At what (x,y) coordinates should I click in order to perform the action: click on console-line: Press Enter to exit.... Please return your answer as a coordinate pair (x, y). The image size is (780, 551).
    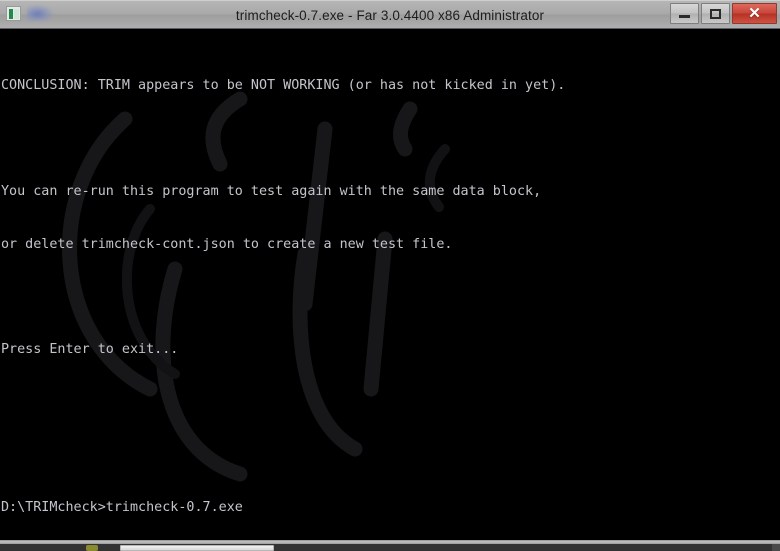
    Looking at the image, I should click on (90, 350).